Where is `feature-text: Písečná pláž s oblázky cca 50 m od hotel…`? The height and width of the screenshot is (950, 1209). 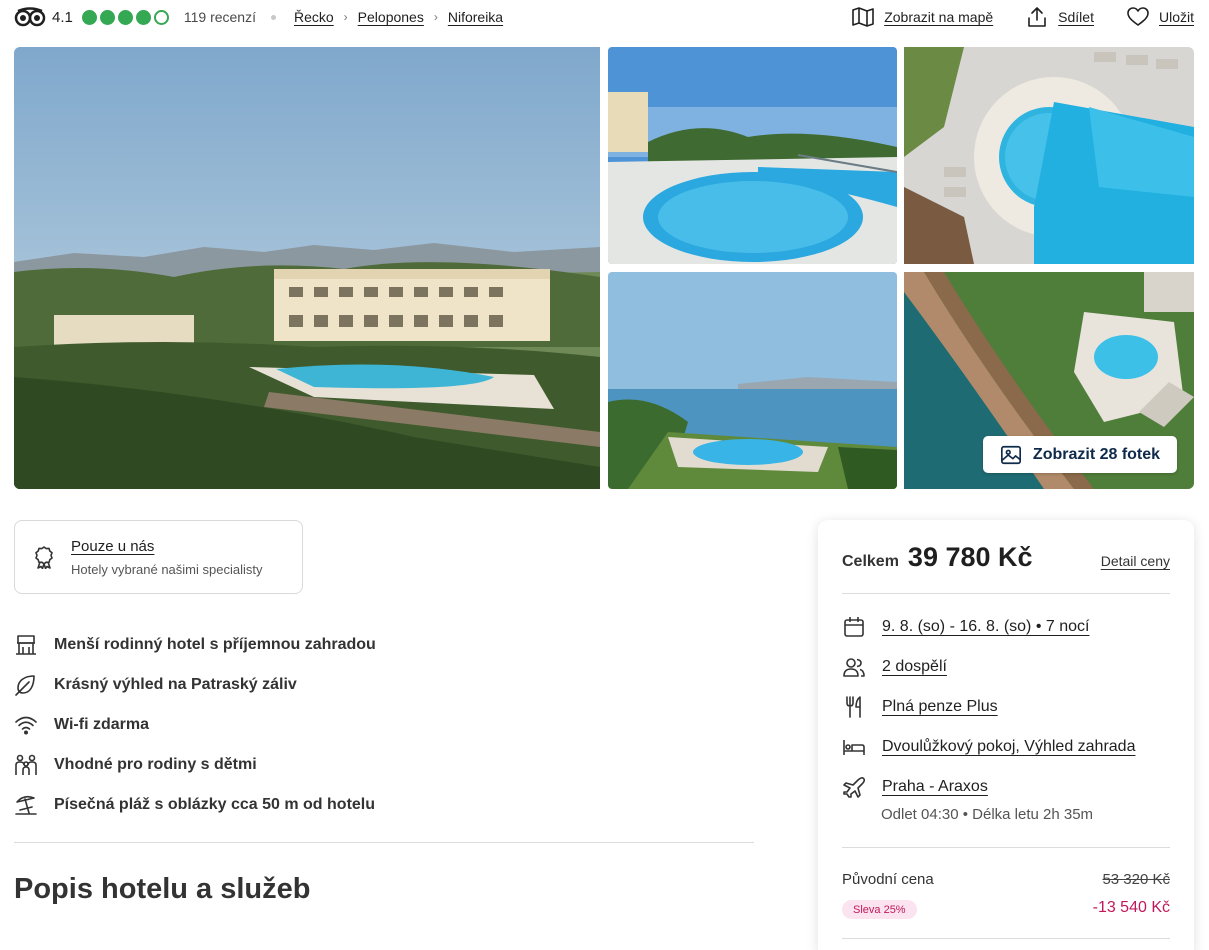 feature-text: Písečná pláž s oblázky cca 50 m od hotel… is located at coordinates (215, 804).